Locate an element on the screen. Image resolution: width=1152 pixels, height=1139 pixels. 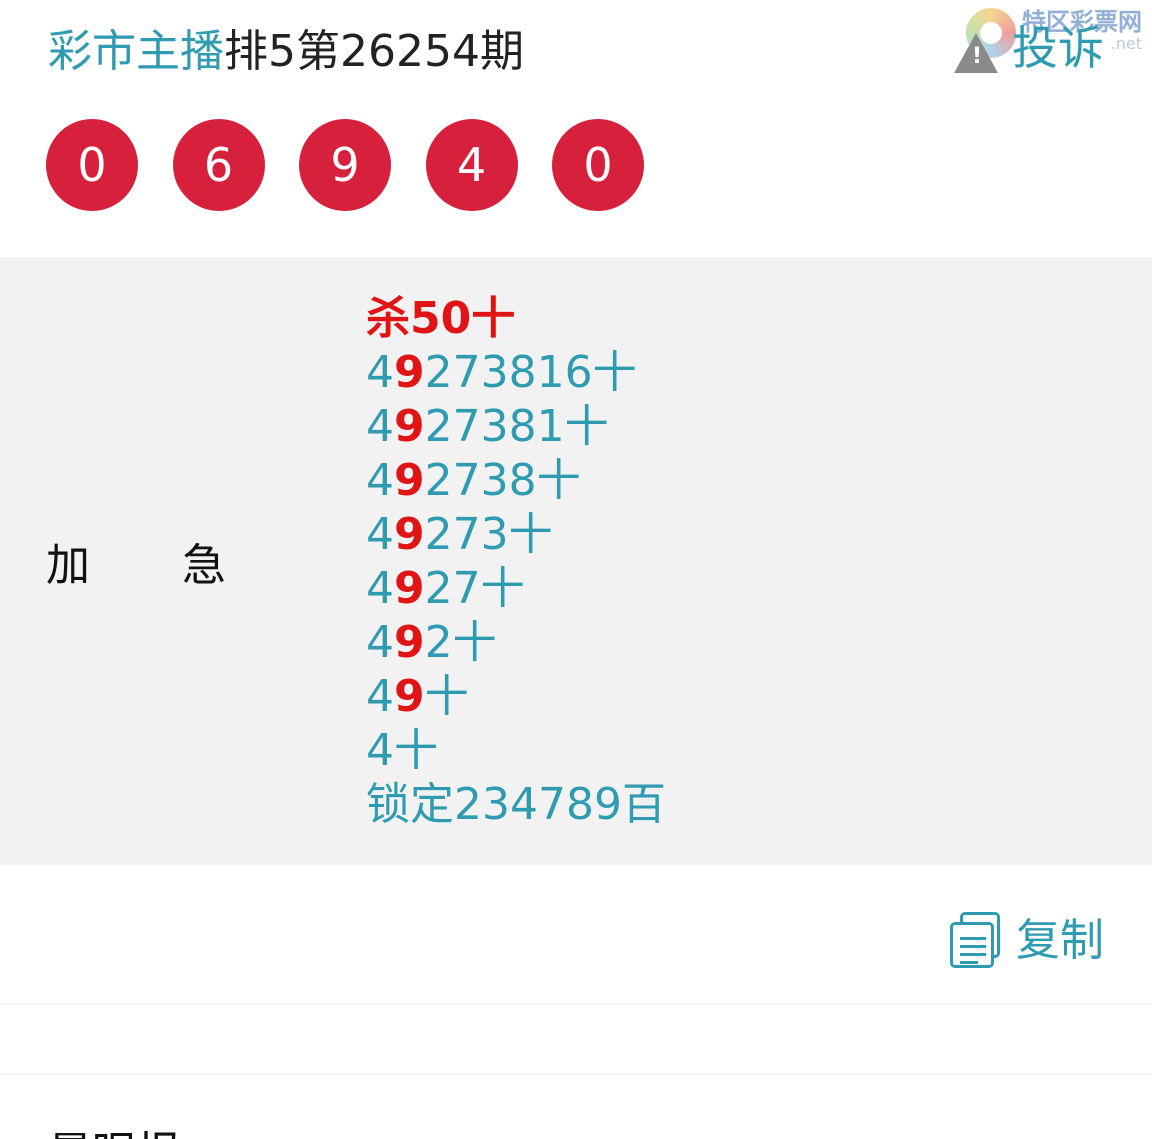
copy-icon-front is located at coordinates (972, 945).